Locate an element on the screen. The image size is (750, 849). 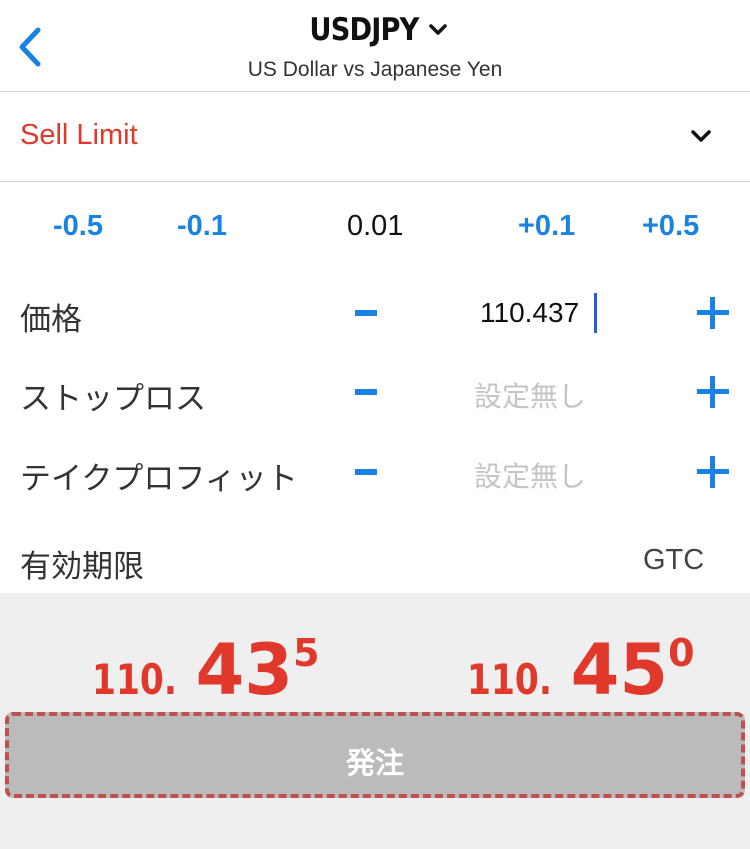
stop-loss-minus-button is located at coordinates (366, 392).